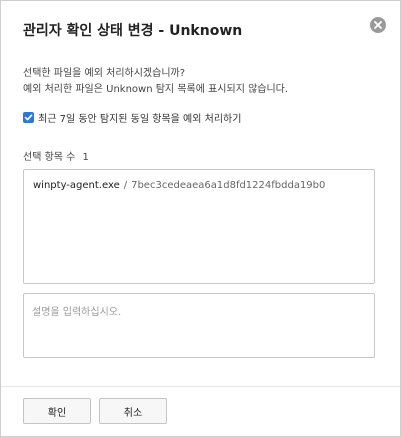 Image resolution: width=401 pixels, height=437 pixels. Describe the element at coordinates (133, 31) in the screenshot. I see `dialog-title: 관리자 확인 상태 변경 - Unknown` at that location.